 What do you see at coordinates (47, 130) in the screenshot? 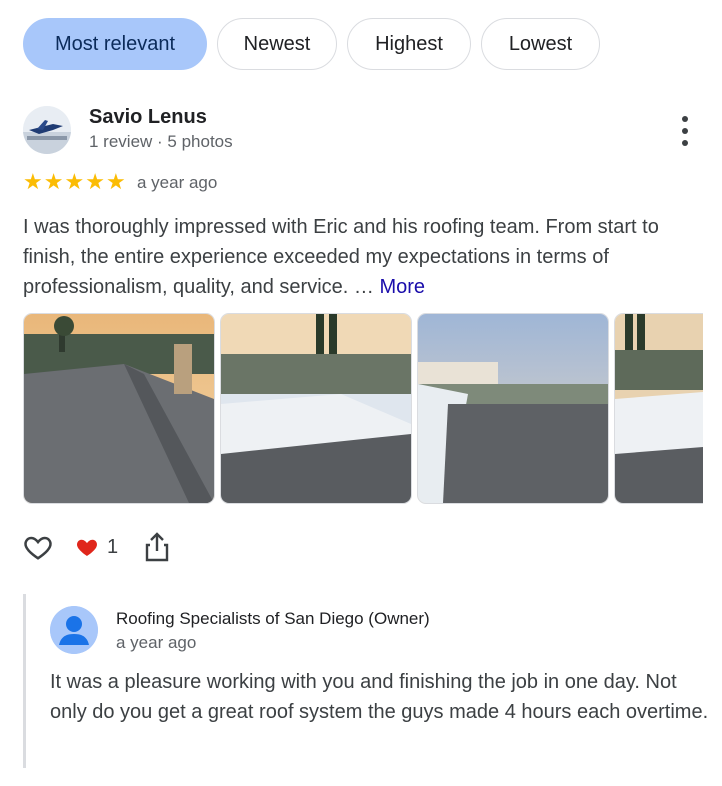
I see `reviewer-avatar` at bounding box center [47, 130].